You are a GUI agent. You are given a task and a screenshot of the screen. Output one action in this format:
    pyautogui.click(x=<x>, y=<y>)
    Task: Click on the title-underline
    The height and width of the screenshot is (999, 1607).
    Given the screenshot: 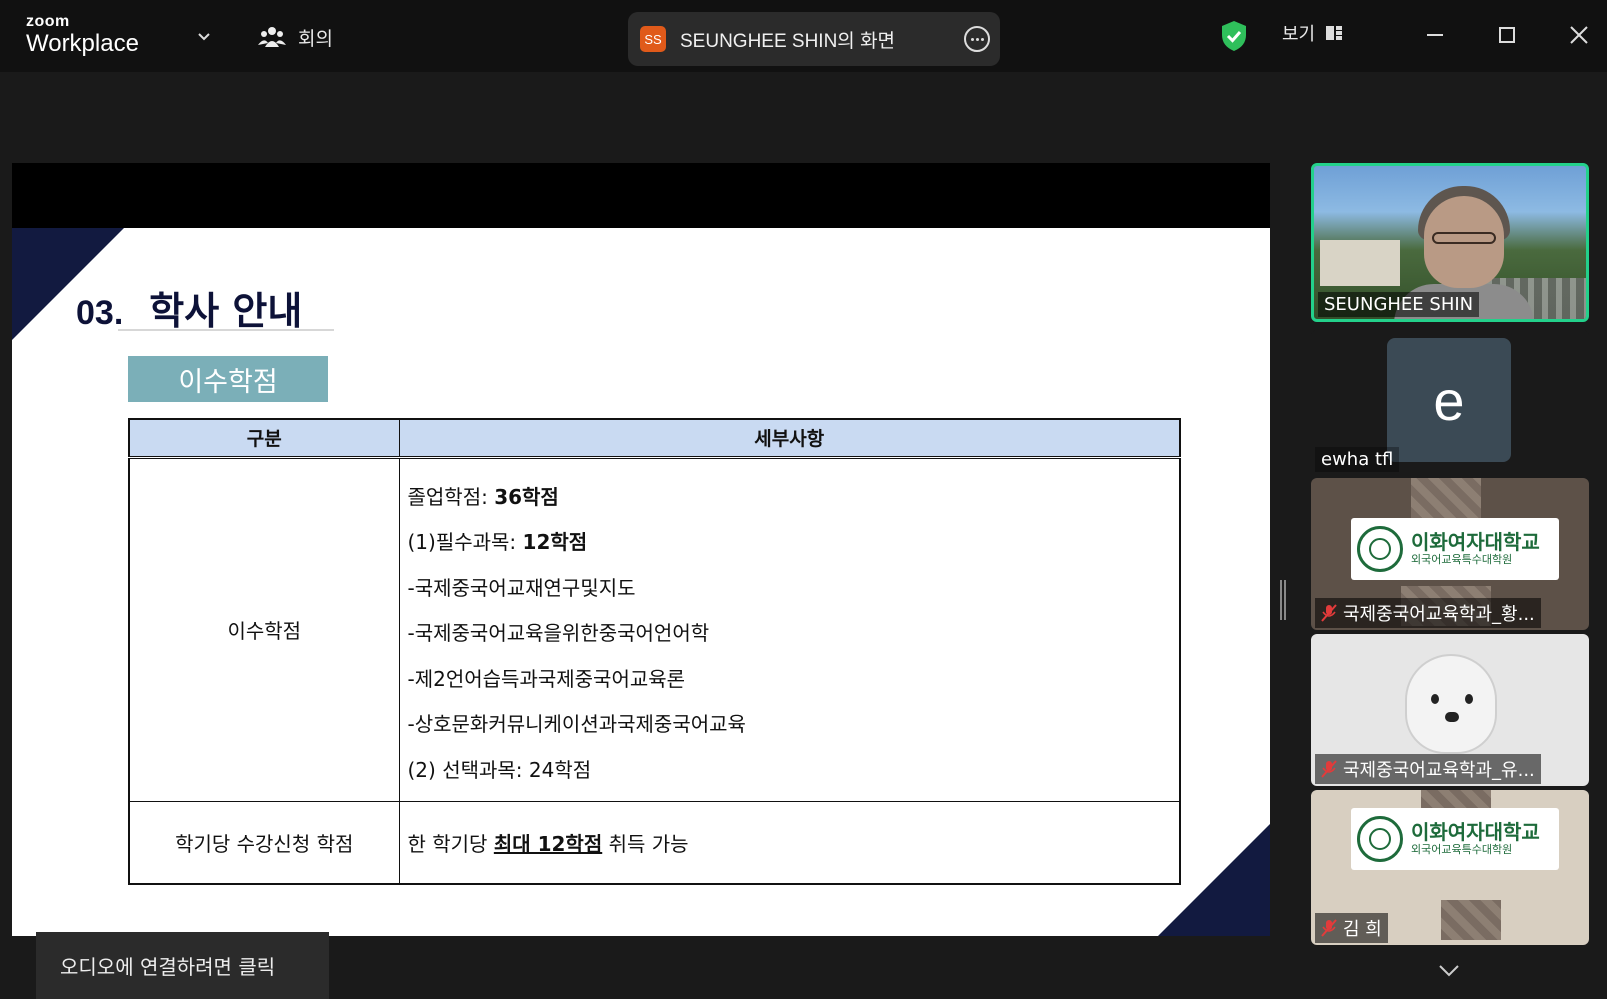 What is the action you would take?
    pyautogui.click(x=226, y=330)
    